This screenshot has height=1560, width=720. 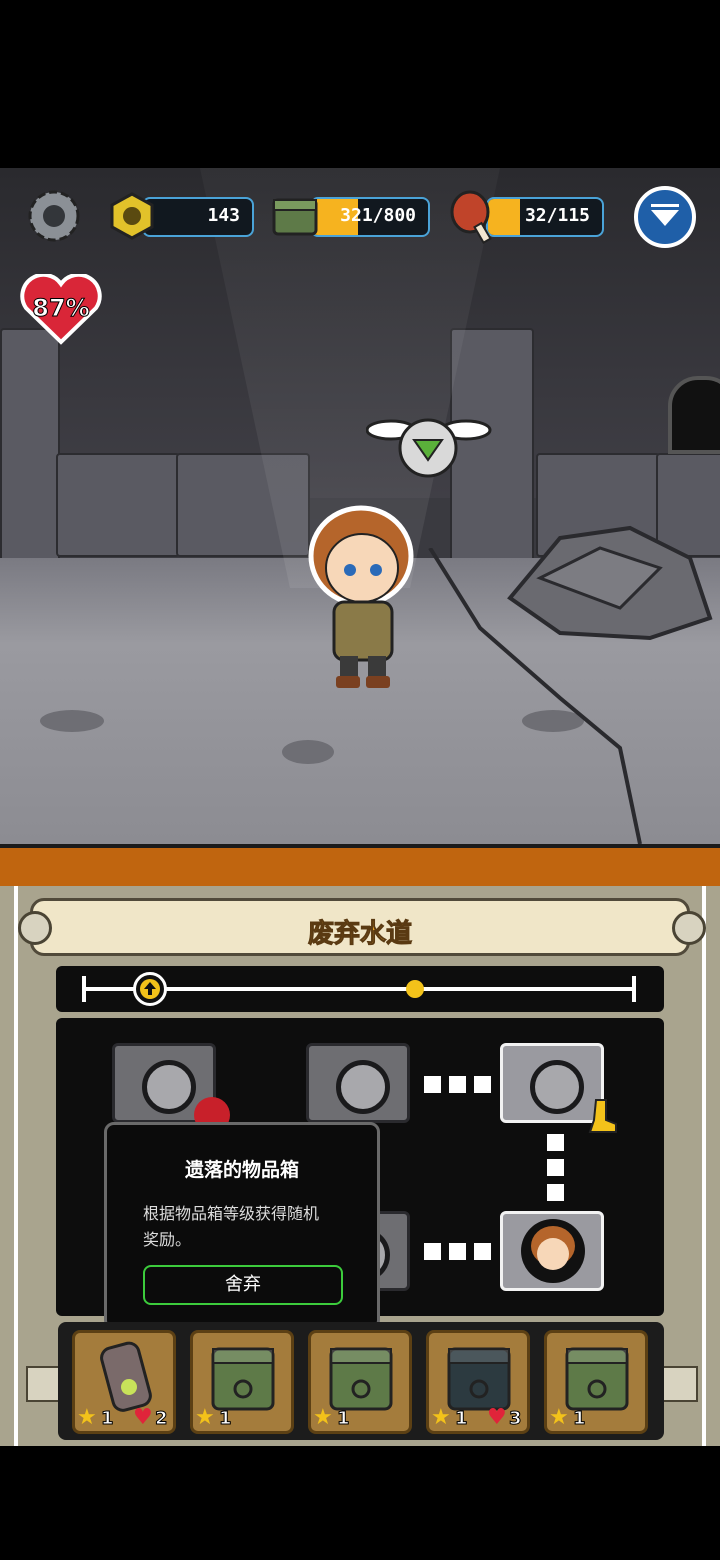 I want to click on progress-event-dot, so click(x=415, y=989).